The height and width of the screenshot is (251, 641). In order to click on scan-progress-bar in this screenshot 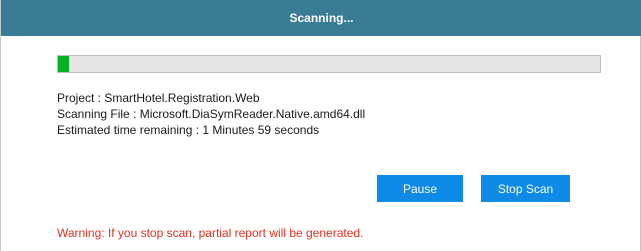, I will do `click(329, 64)`.